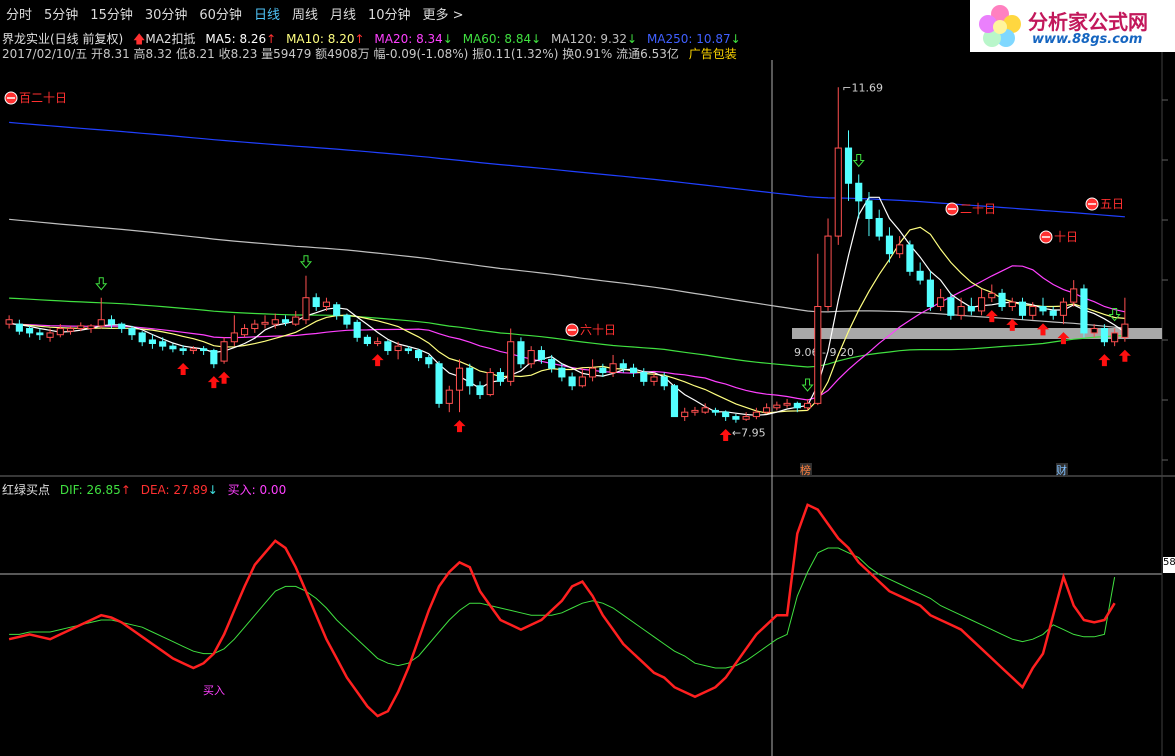  What do you see at coordinates (43, 98) in the screenshot?
I see `badge-text: 百二十日` at bounding box center [43, 98].